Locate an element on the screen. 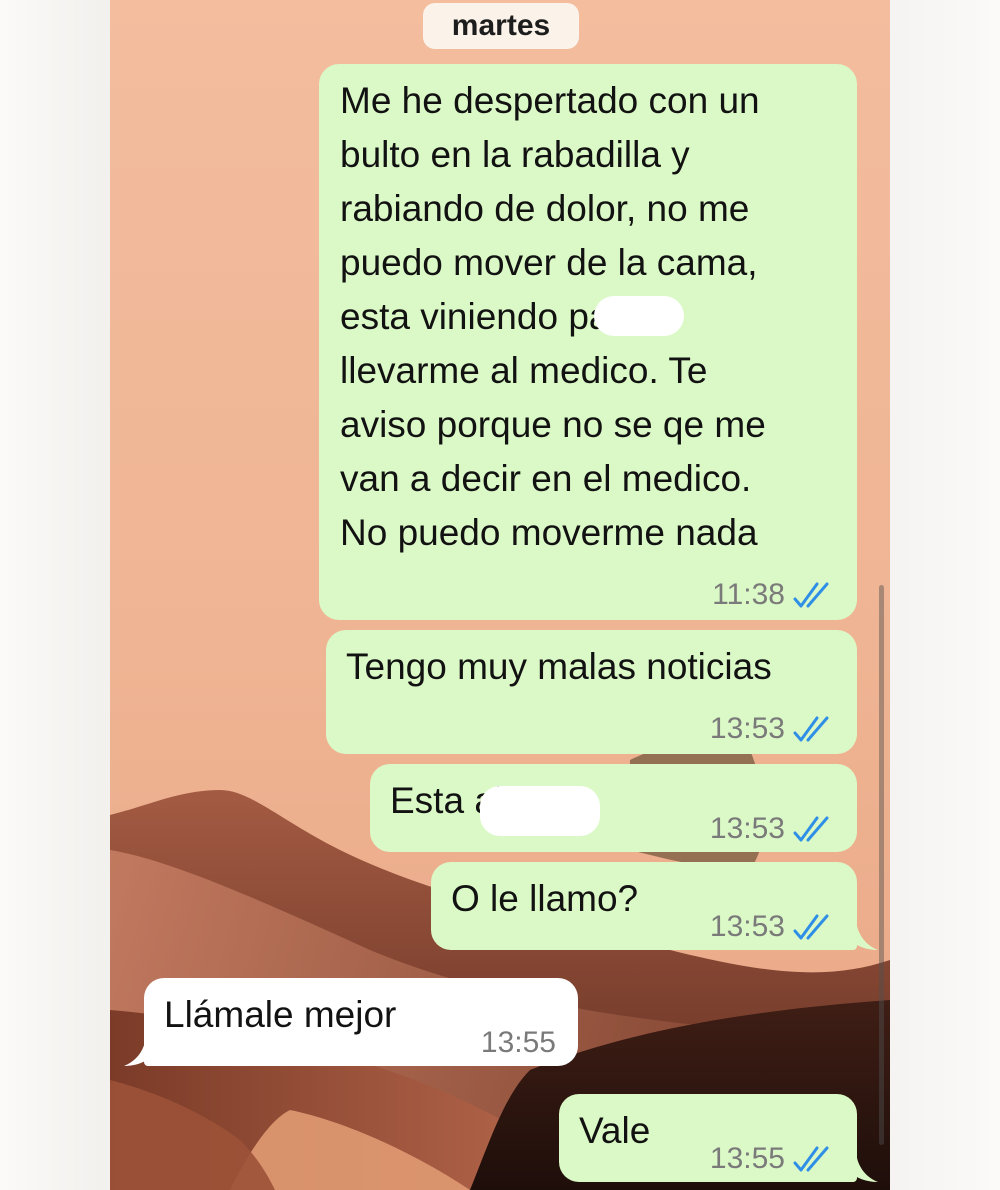 The image size is (1000, 1190). date-separator: martes is located at coordinates (501, 26).